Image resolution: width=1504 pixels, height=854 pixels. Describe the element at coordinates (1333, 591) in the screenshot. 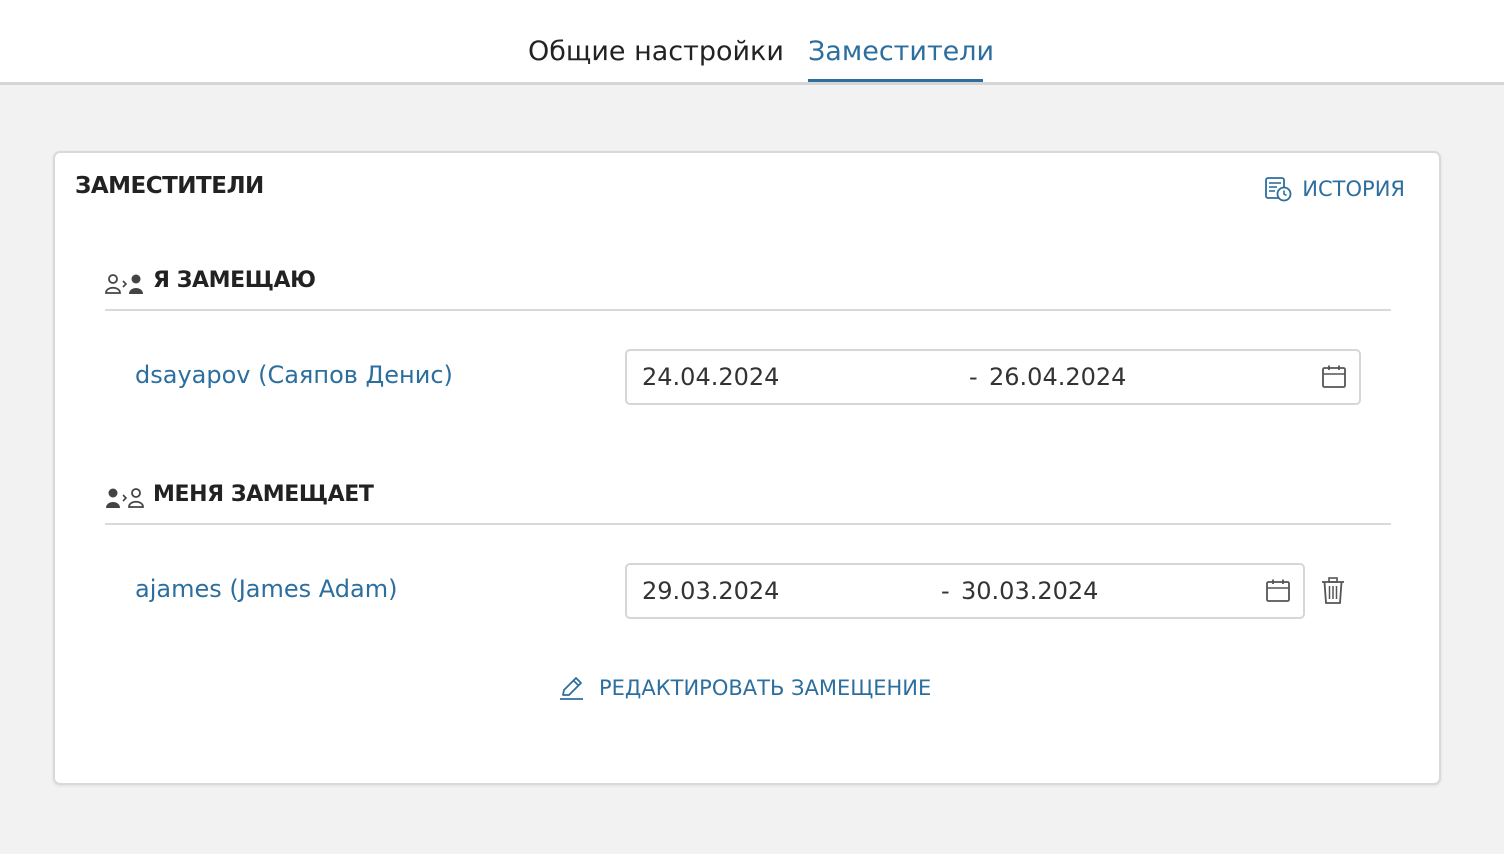

I see `trash-icon` at that location.